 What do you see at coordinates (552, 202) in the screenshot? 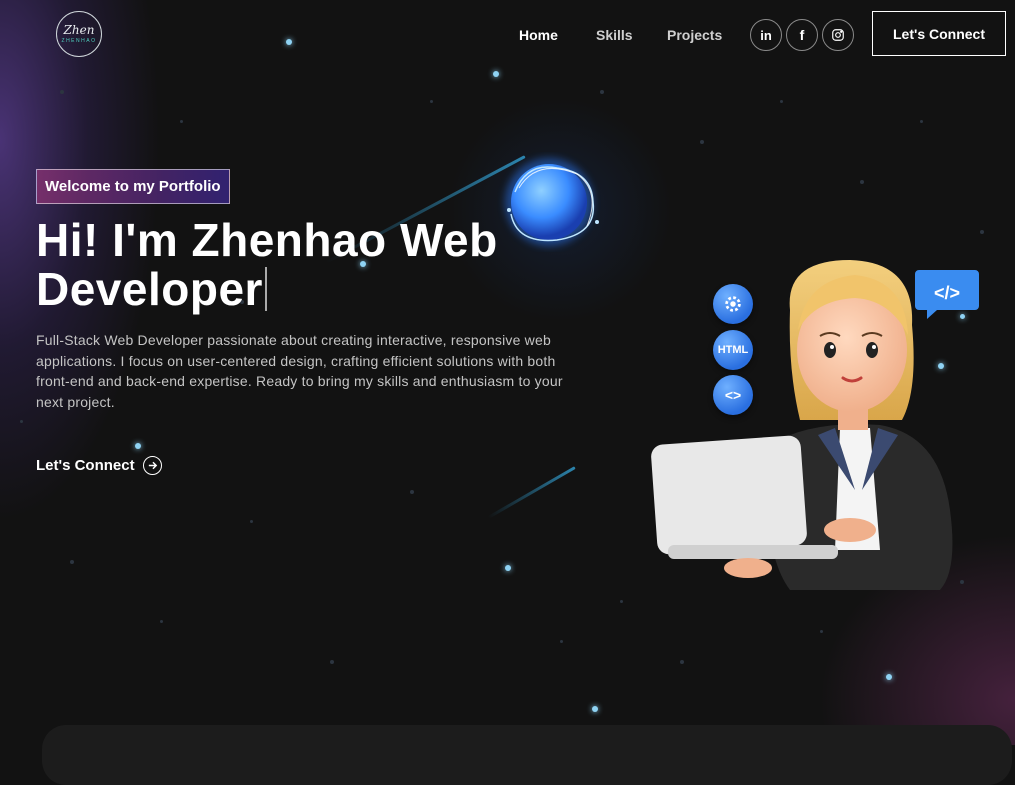
I see `glowing-planet-icon` at bounding box center [552, 202].